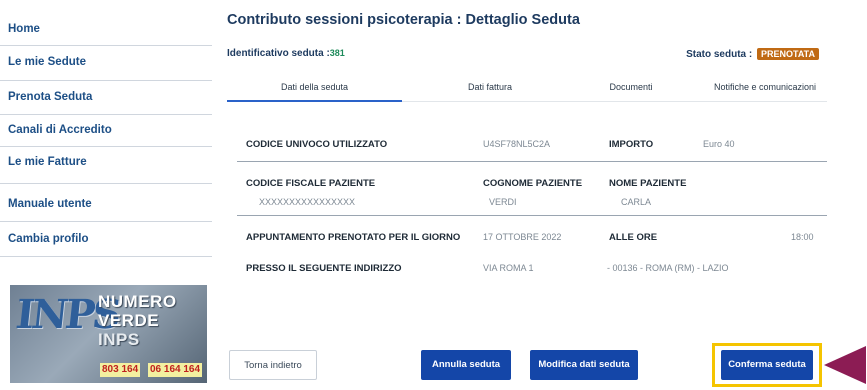 The width and height of the screenshot is (867, 390). I want to click on codice-univoco-label: CODICE UNIVOCO UTILIZZATO, so click(317, 144).